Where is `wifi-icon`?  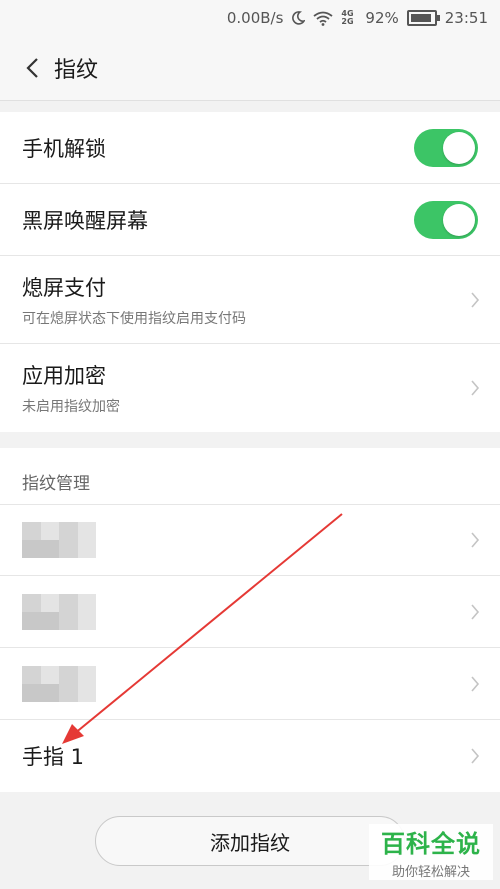
wifi-icon is located at coordinates (323, 18).